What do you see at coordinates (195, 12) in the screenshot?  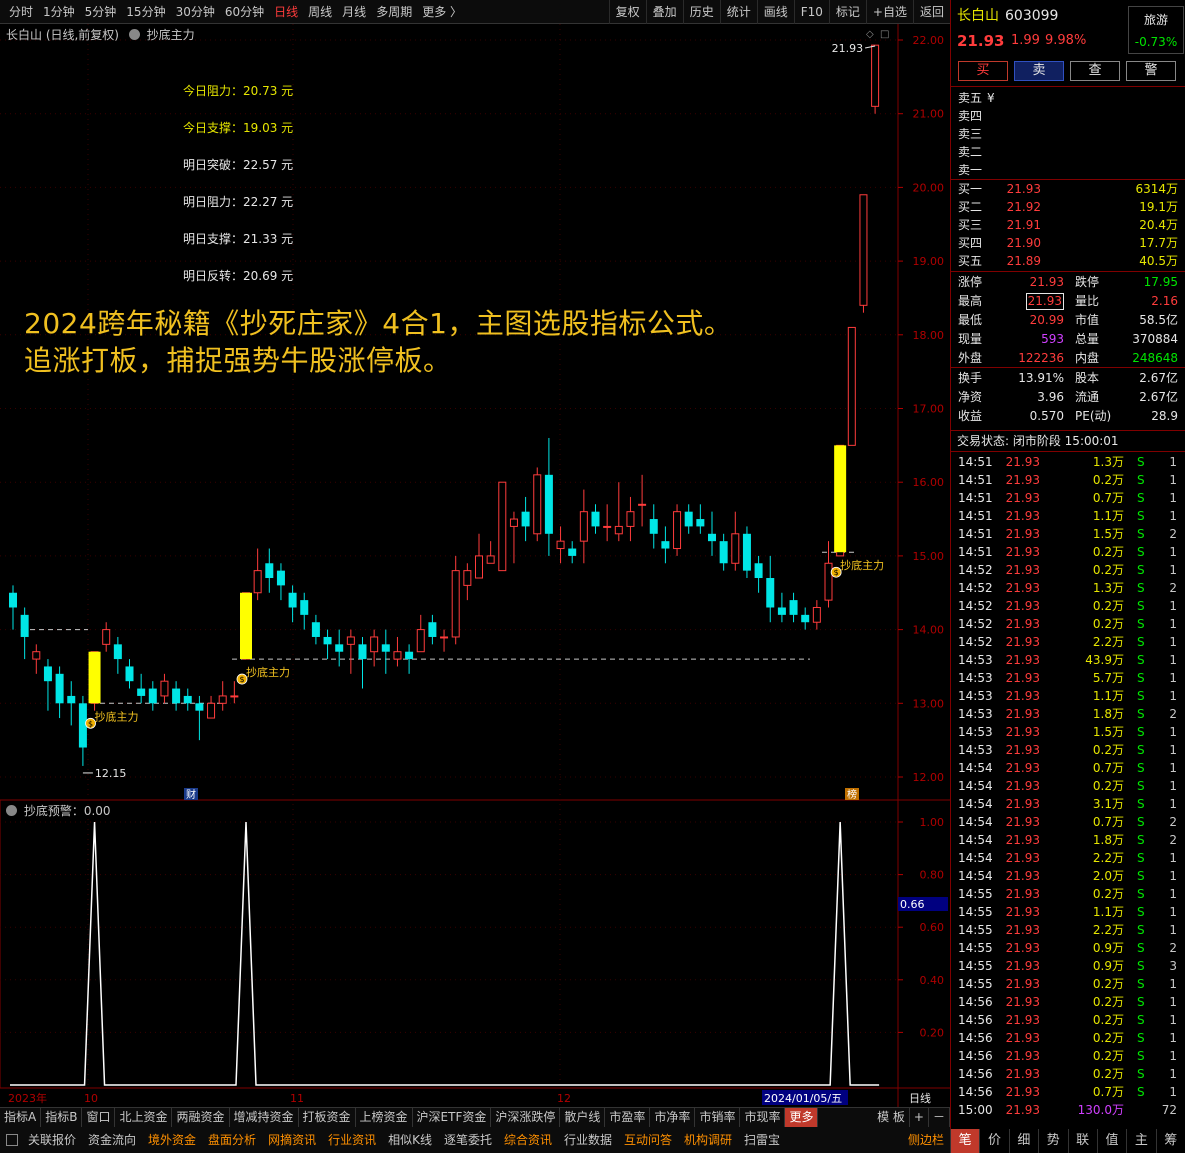 I see `period-tab: 30分钟` at bounding box center [195, 12].